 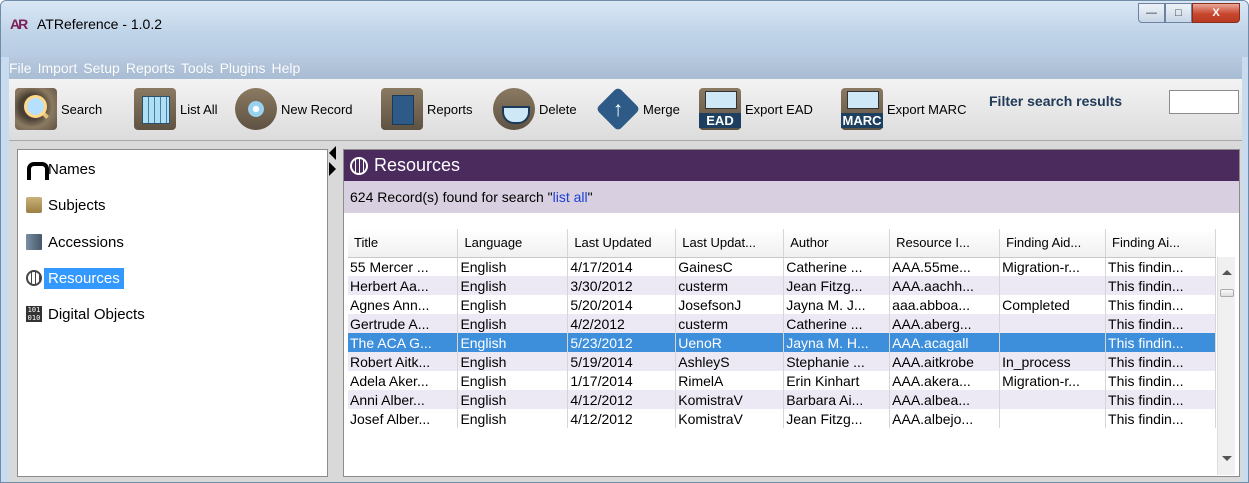 I want to click on sidebar-item-subjects: Subjects, so click(x=66, y=205).